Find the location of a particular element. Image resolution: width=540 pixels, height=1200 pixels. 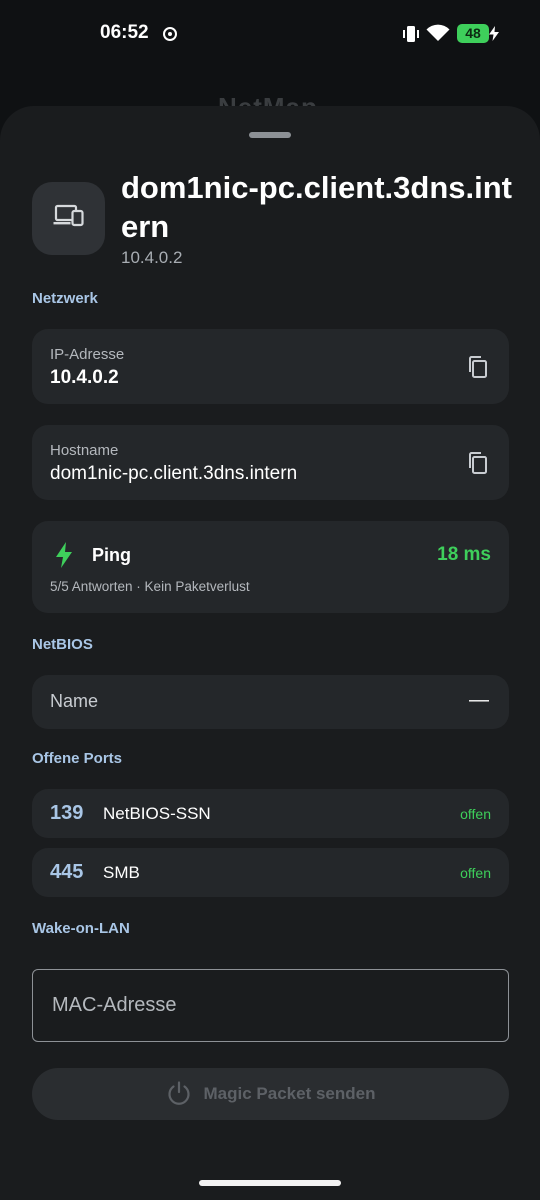

hostname-label: Hostname is located at coordinates (84, 450).